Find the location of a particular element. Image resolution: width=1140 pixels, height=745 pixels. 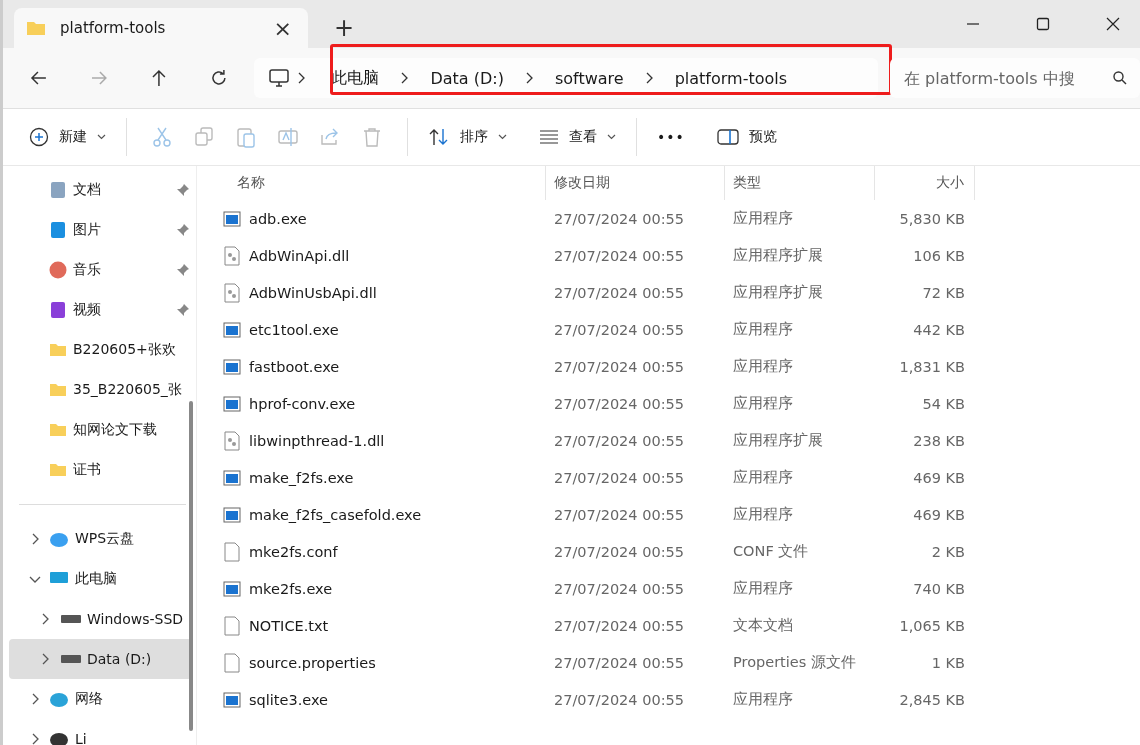

scrollbar is located at coordinates (191, 566).